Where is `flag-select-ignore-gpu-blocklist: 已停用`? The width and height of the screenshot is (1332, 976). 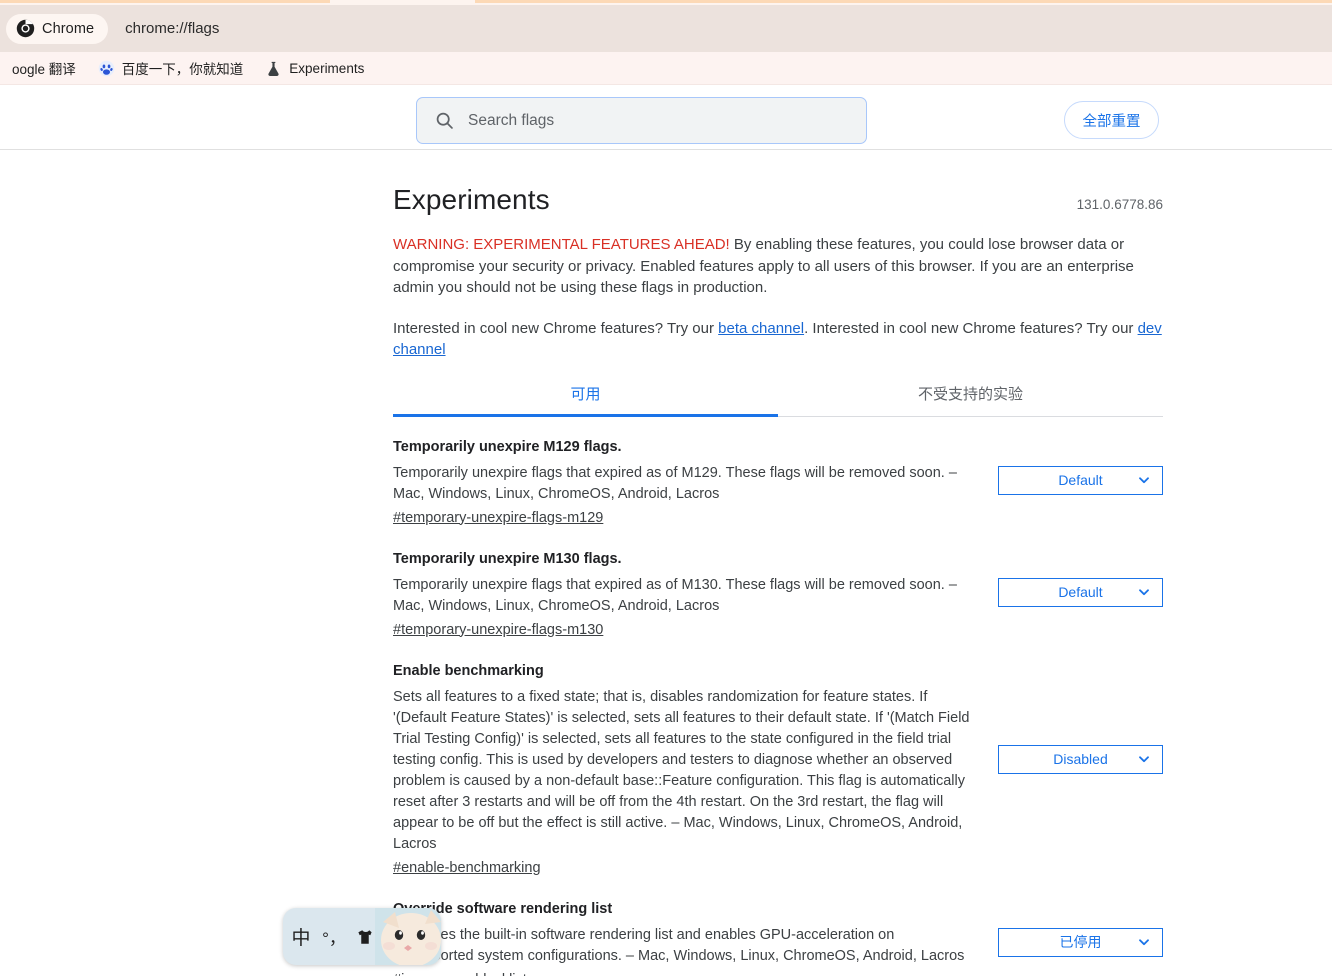 flag-select-ignore-gpu-blocklist: 已停用 is located at coordinates (1080, 942).